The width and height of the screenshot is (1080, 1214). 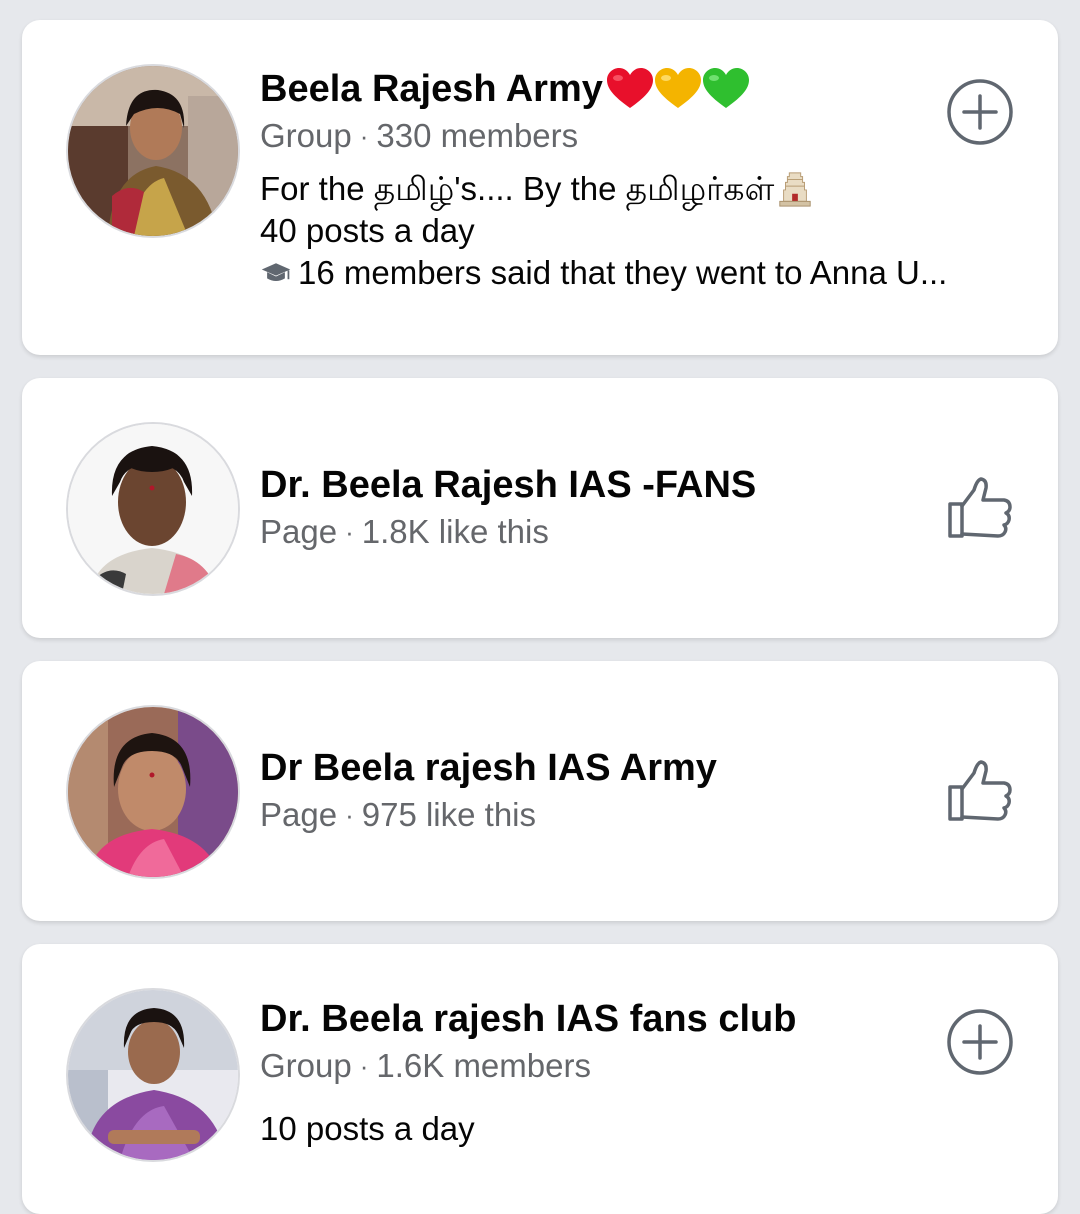 I want to click on heart-emojis, so click(x=677, y=89).